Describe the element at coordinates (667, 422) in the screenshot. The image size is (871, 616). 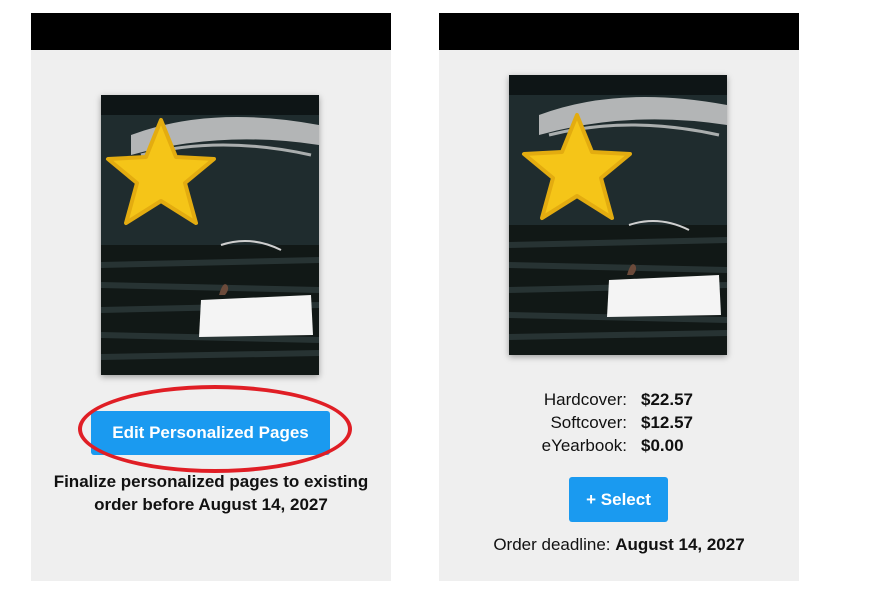
I see `price-value: $12.57` at that location.